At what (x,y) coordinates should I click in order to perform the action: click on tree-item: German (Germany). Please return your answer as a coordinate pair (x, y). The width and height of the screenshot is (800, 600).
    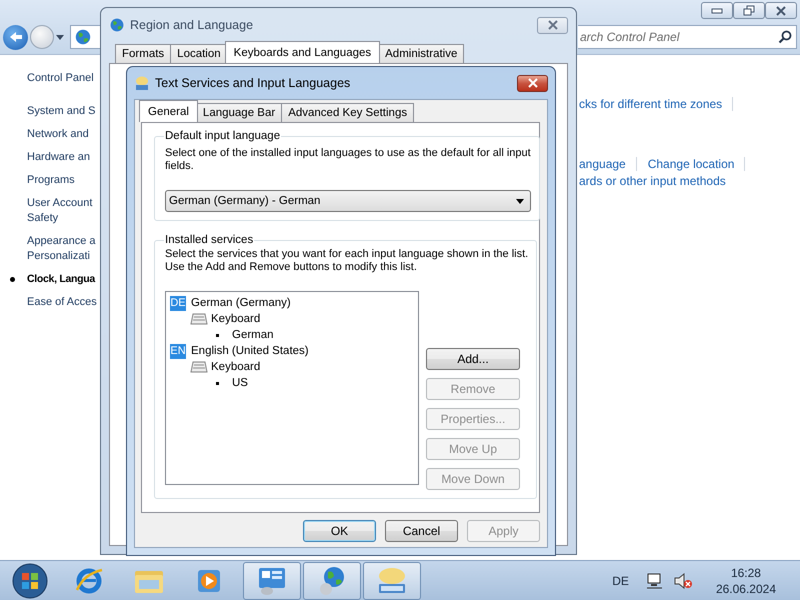
    Looking at the image, I should click on (241, 303).